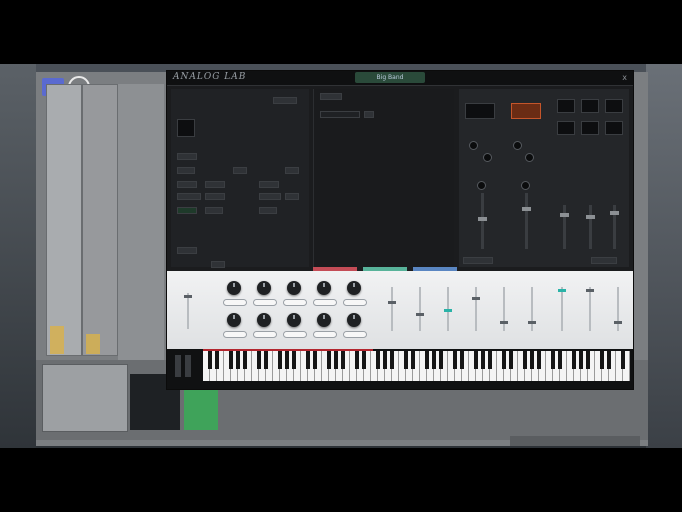 The width and height of the screenshot is (682, 512). What do you see at coordinates (390, 77) in the screenshot?
I see `preset-name-display: Big Band` at bounding box center [390, 77].